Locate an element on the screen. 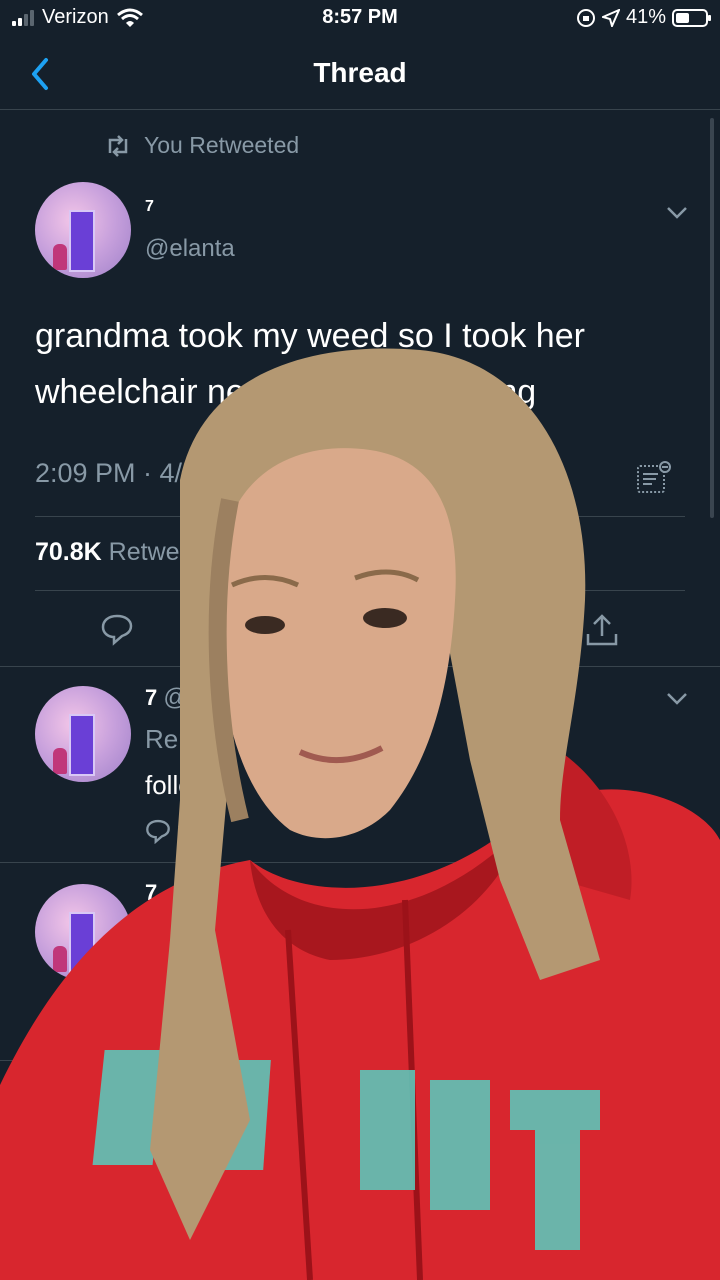 This screenshot has width=720, height=1280. reply-body: follo is located at coordinates (169, 785).